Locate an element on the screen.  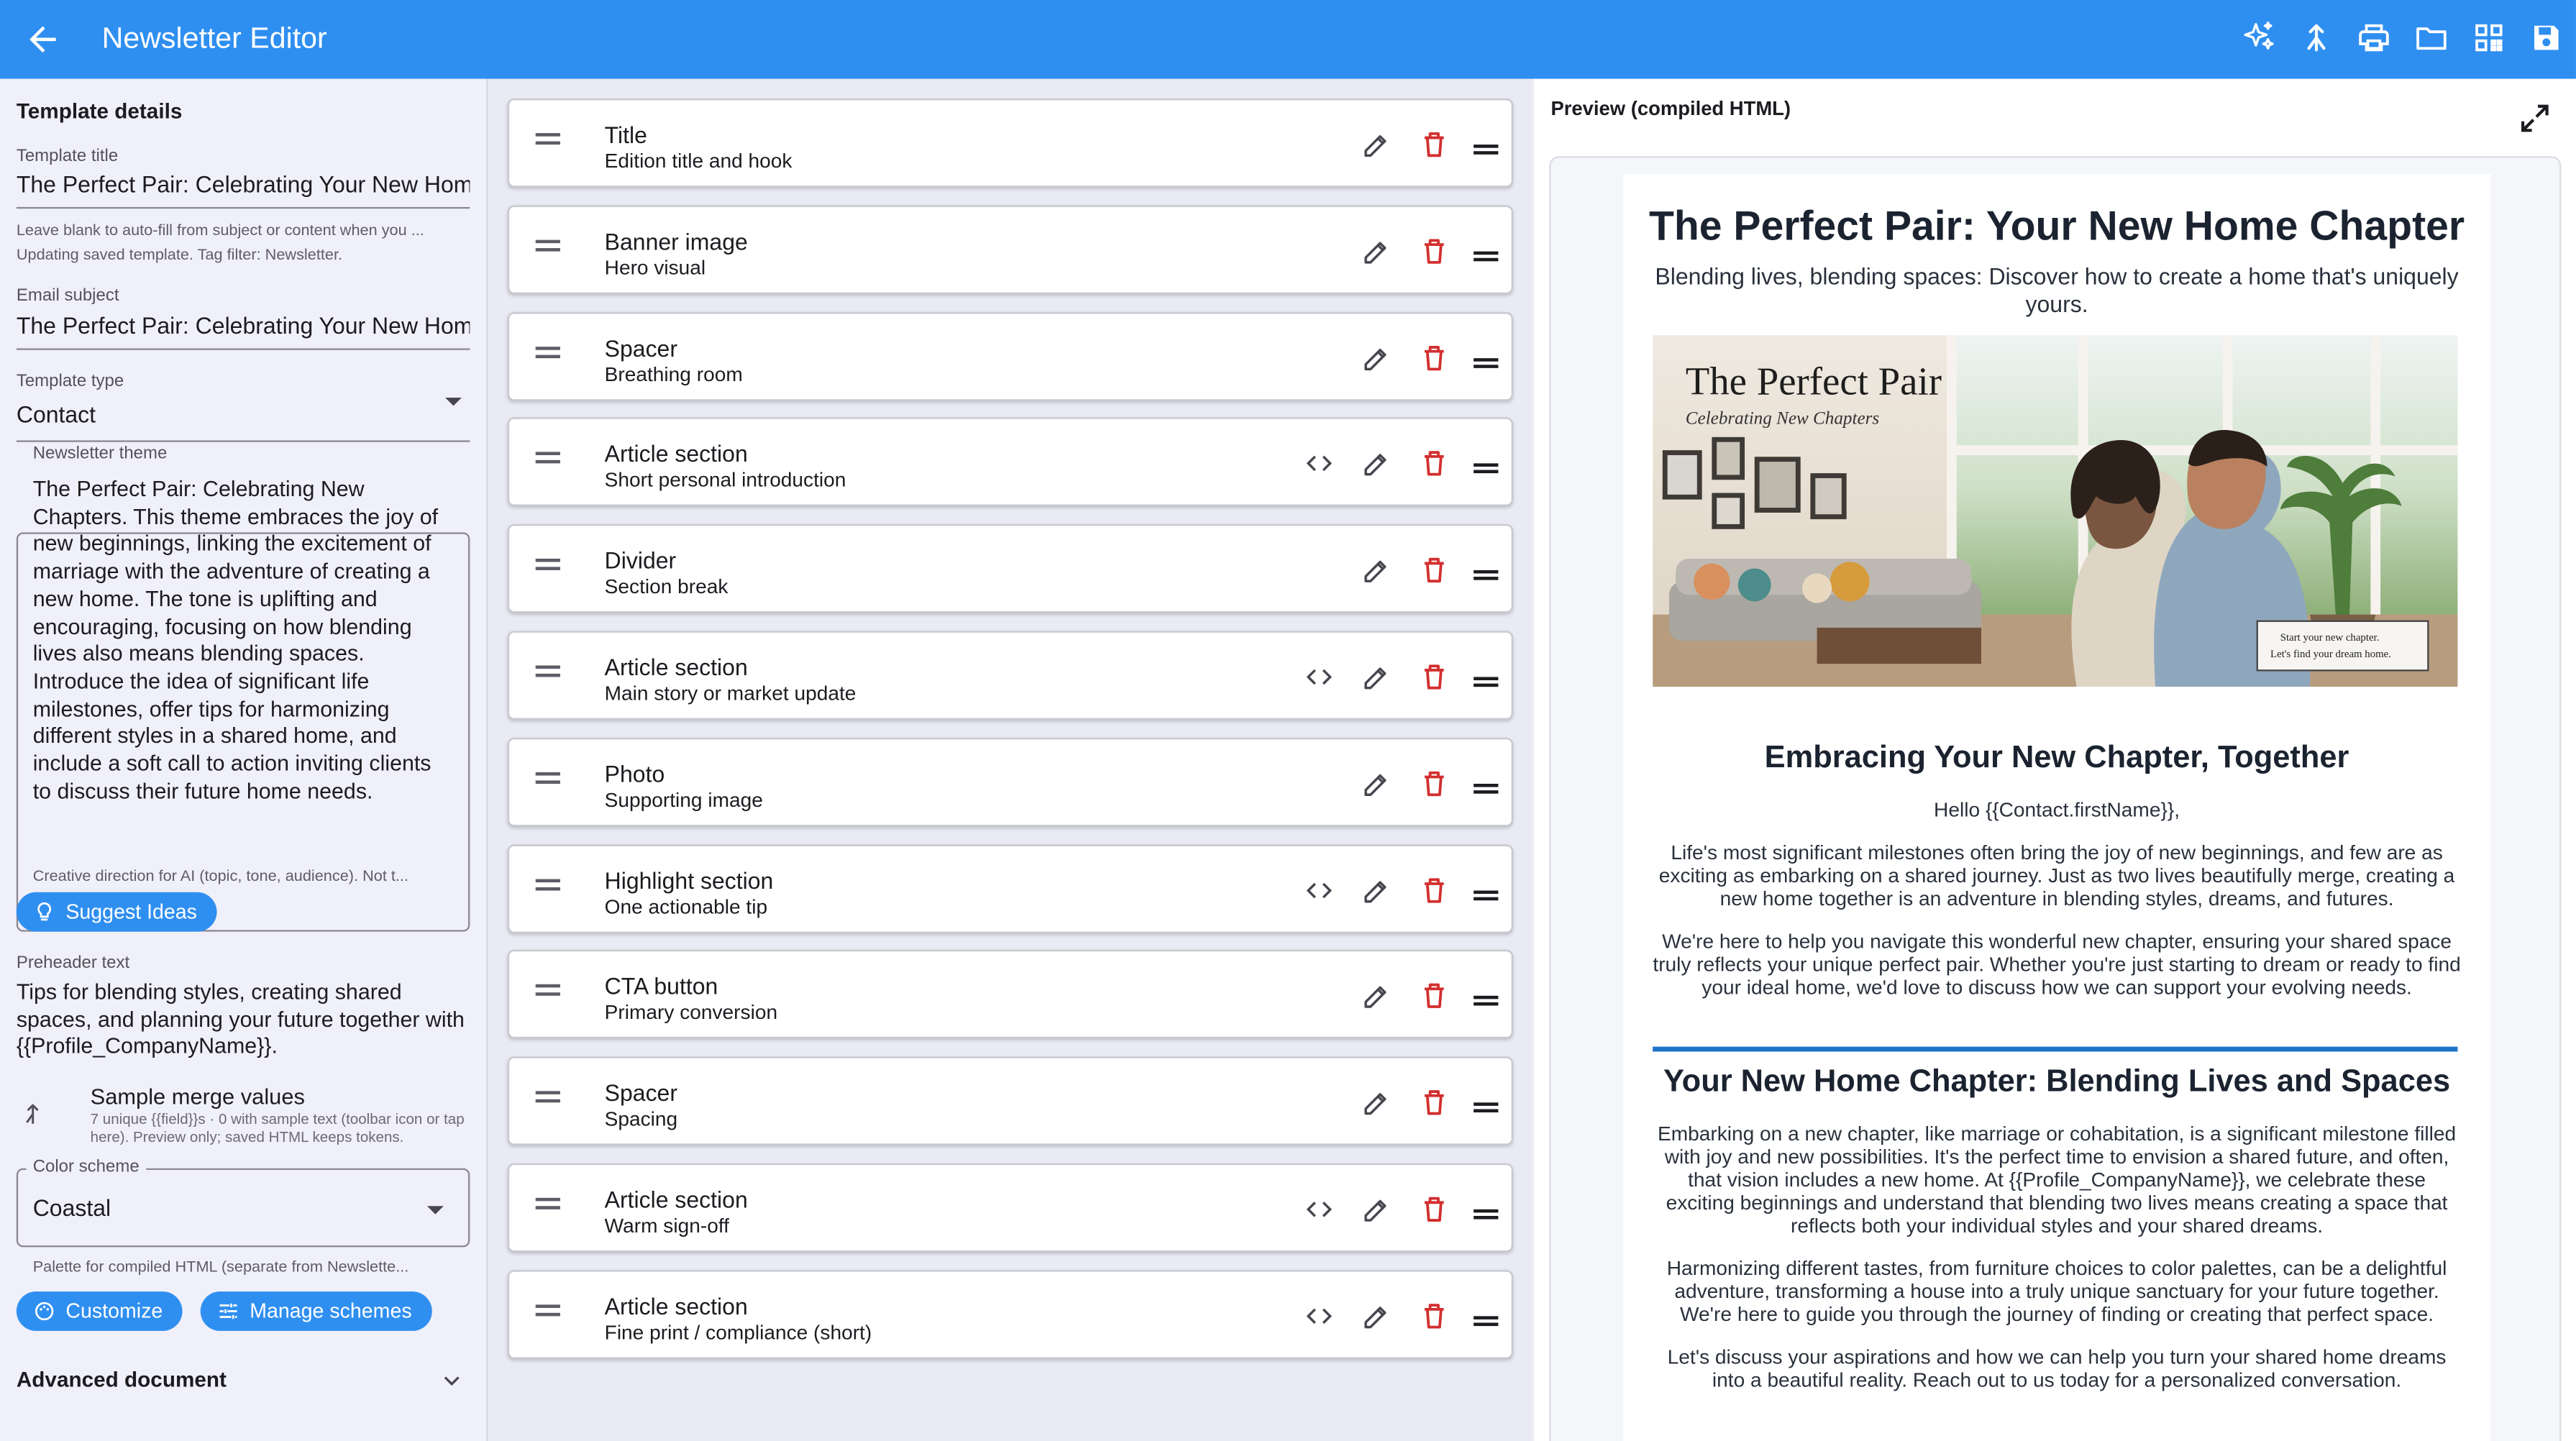
merge-values-title: Sample merge values is located at coordinates (198, 1096).